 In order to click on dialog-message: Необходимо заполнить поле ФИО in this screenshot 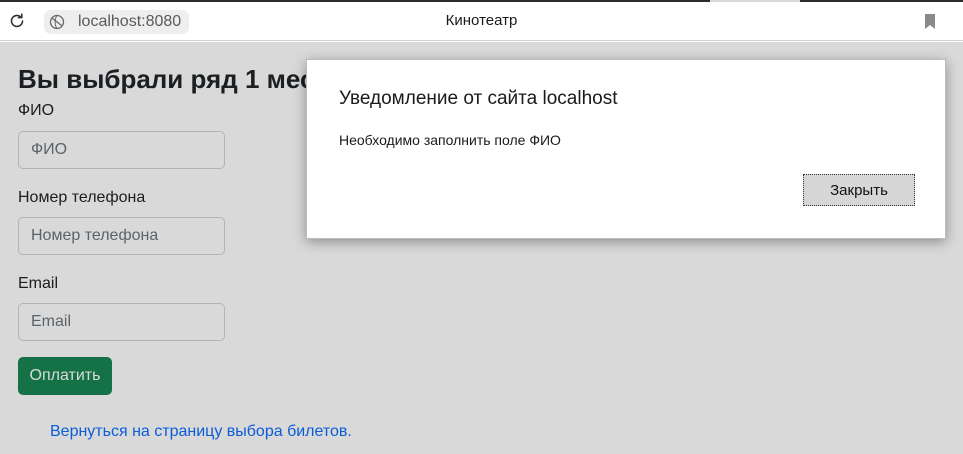, I will do `click(450, 140)`.